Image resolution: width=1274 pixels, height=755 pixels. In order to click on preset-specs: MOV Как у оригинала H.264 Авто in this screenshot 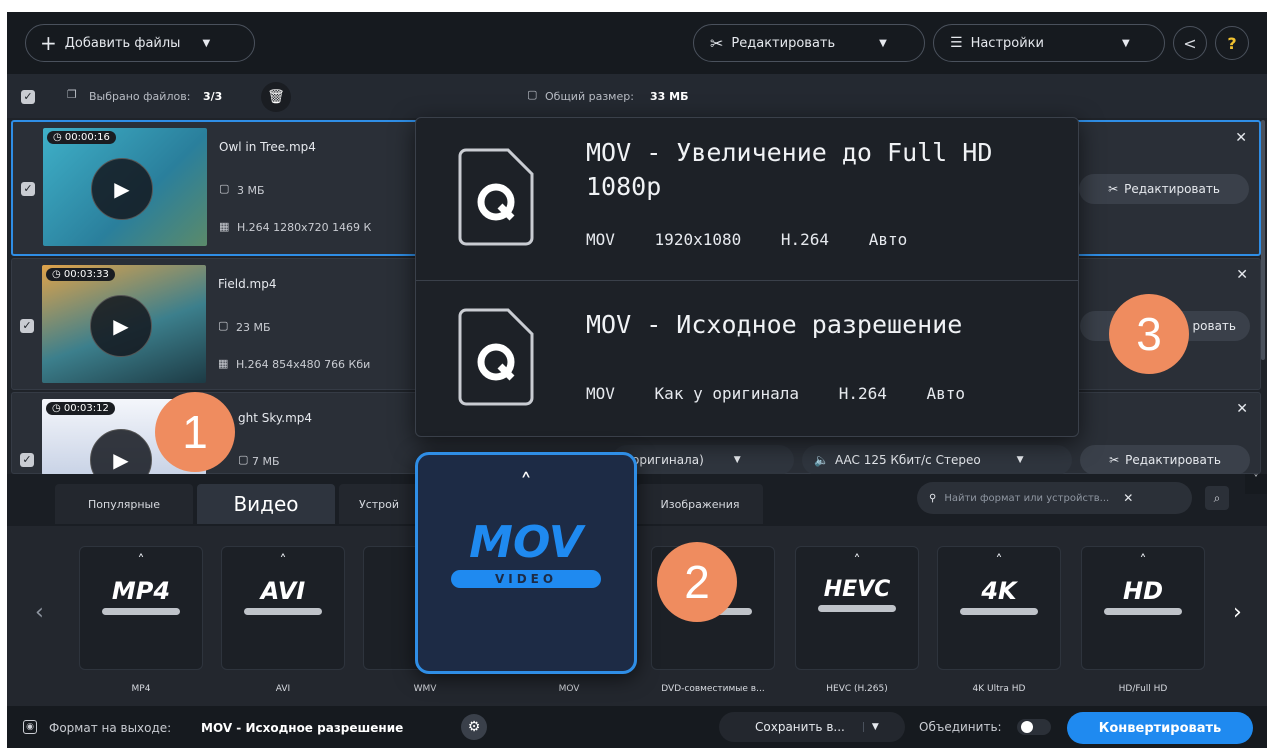, I will do `click(790, 393)`.